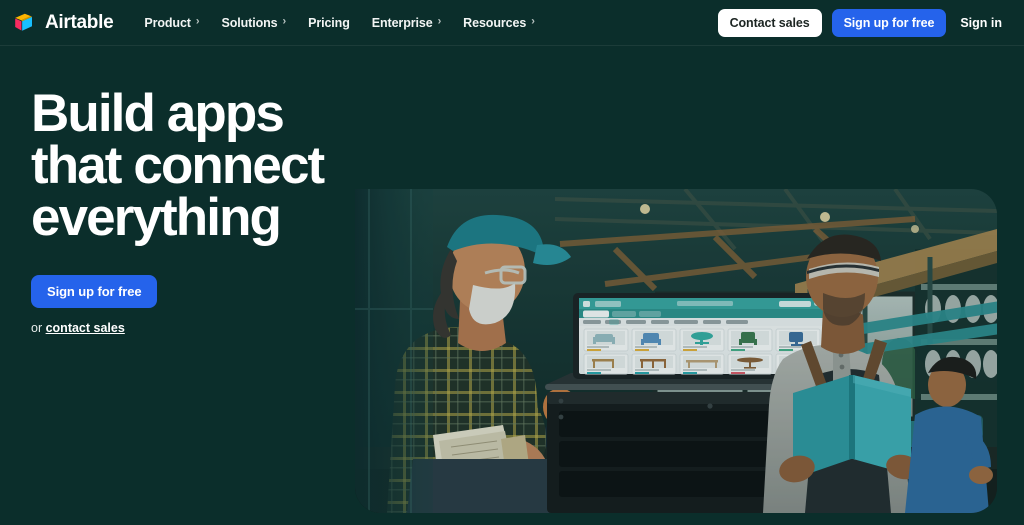  Describe the element at coordinates (178, 165) in the screenshot. I see `page-title: Build apps that connect everything` at that location.